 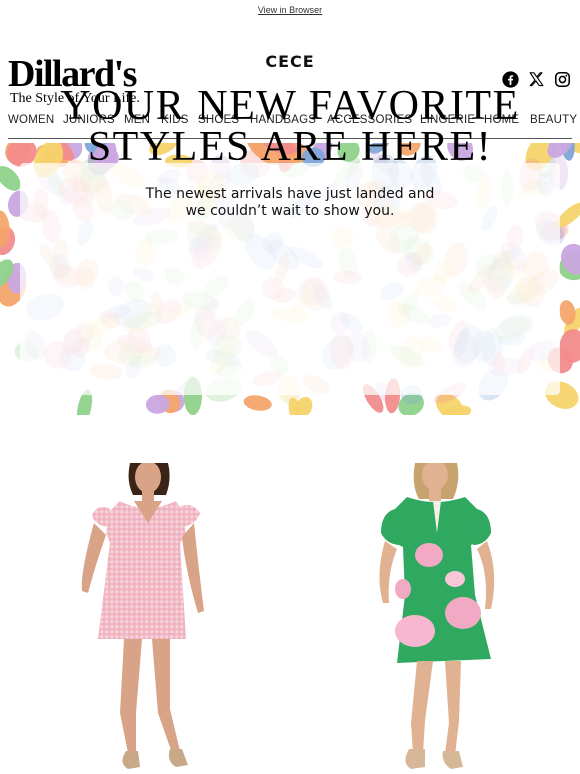 What do you see at coordinates (290, 10) in the screenshot?
I see `view-in-browser-link: View in Browser` at bounding box center [290, 10].